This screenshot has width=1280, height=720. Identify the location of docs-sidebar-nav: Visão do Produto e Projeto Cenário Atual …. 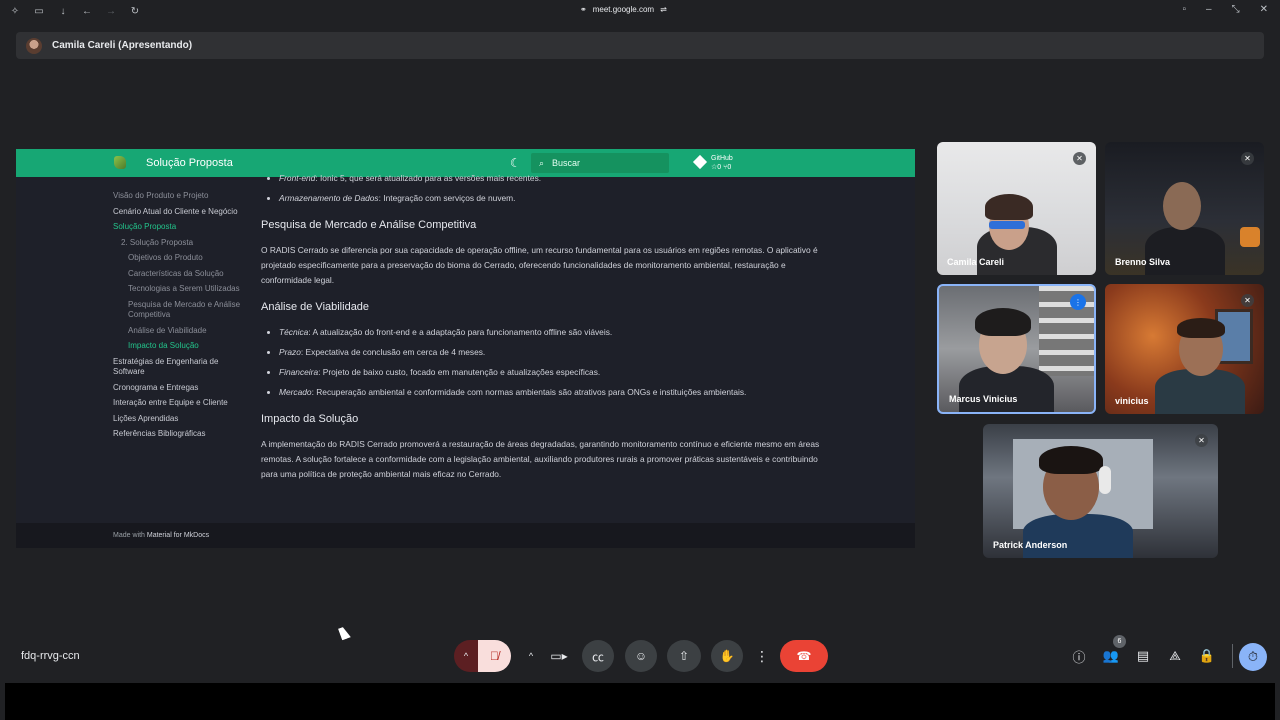
(178, 318).